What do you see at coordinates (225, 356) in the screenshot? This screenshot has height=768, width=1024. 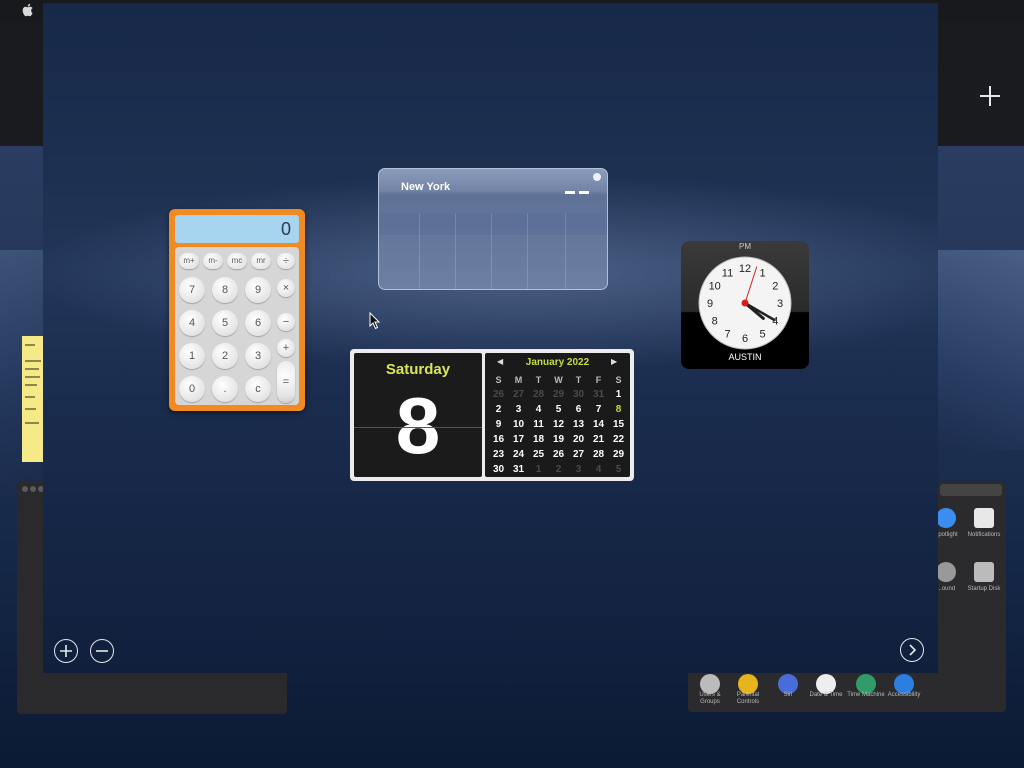 I see `calc-key-2: 2` at bounding box center [225, 356].